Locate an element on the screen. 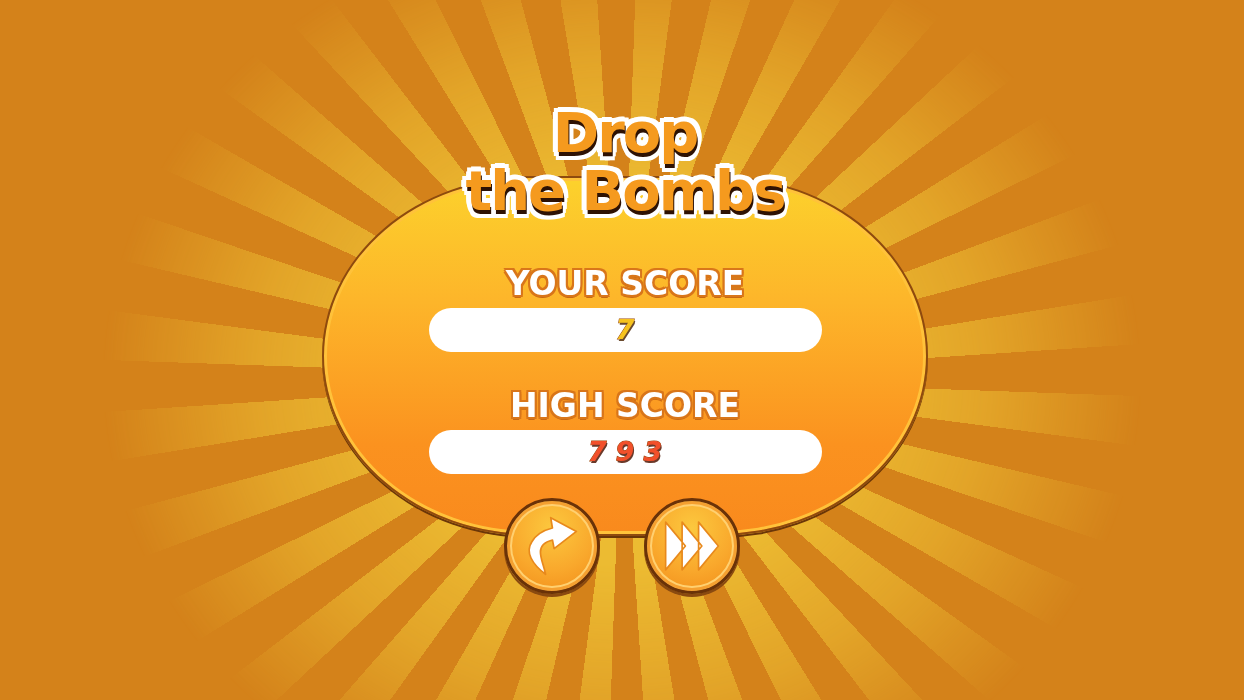  score-label: YOUR SCORE is located at coordinates (625, 284).